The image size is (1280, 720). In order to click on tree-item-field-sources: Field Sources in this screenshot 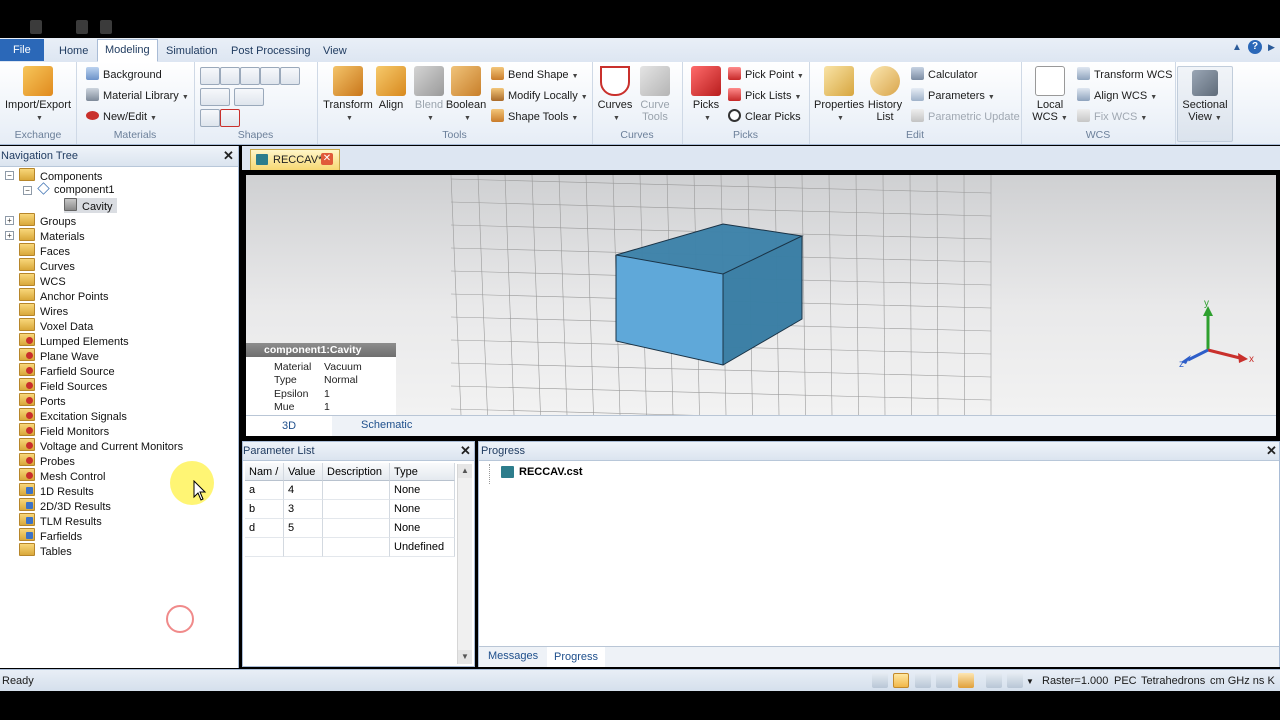, I will do `click(63, 385)`.